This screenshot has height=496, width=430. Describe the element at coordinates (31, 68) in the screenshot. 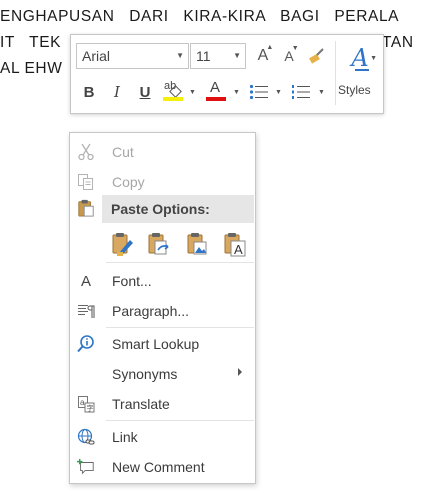

I see `document-line-3: AL EHW` at that location.